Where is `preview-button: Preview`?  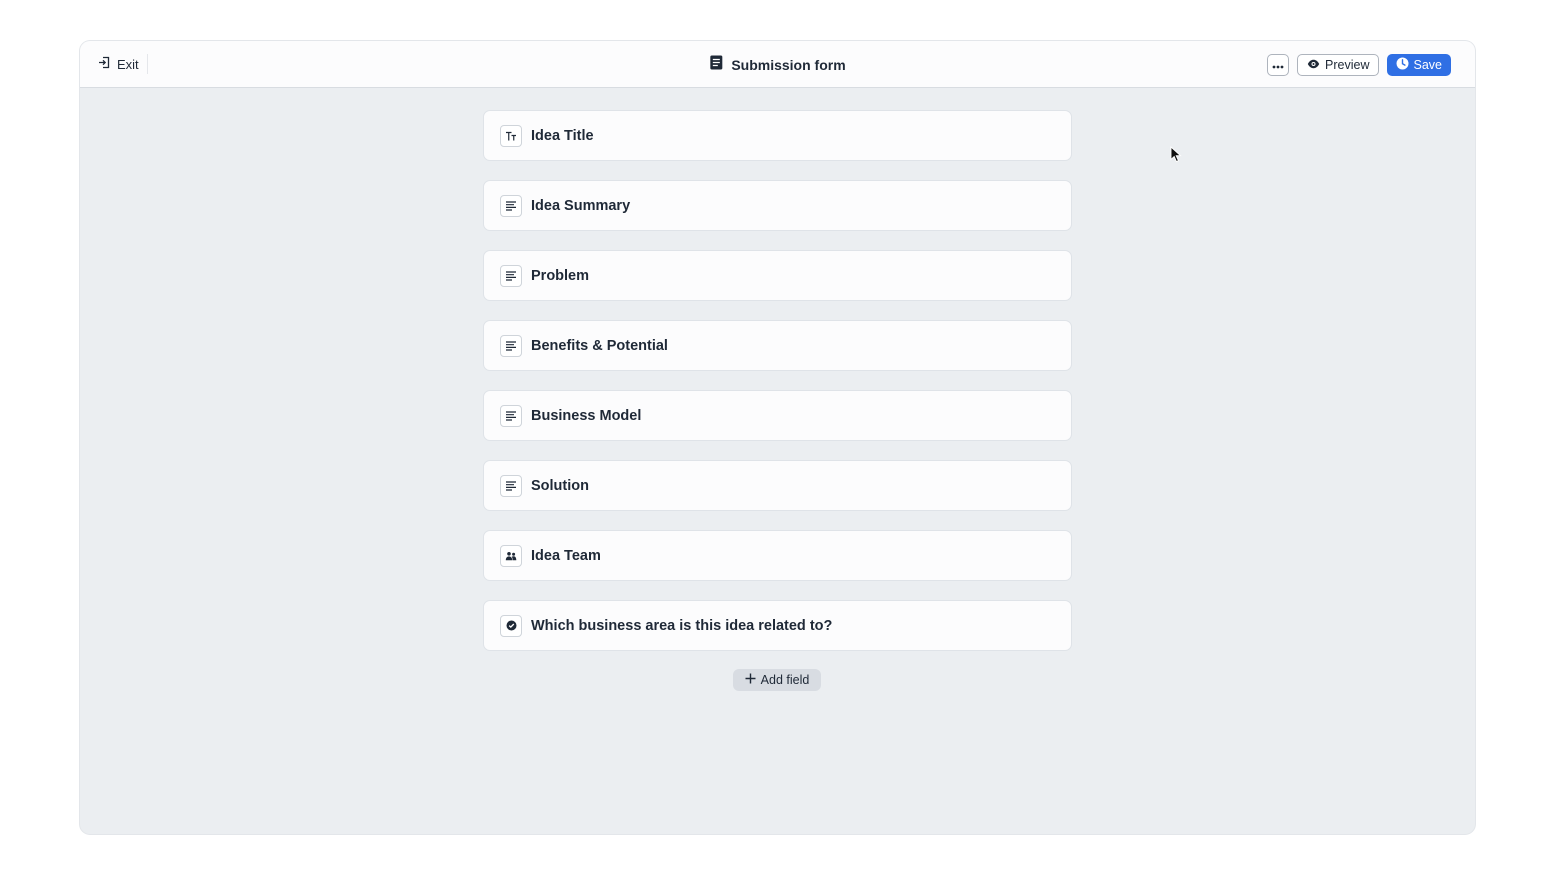 preview-button: Preview is located at coordinates (1338, 65).